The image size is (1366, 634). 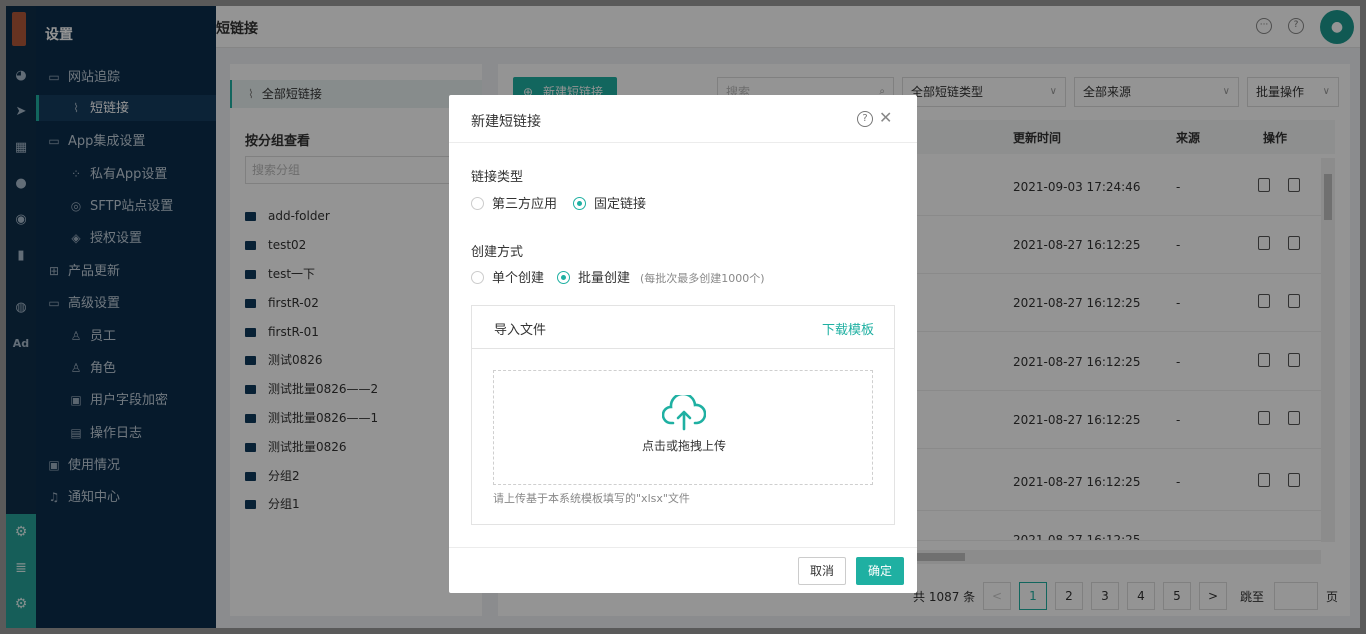 I want to click on import-file-box: 导入文件 下载模板 点击或拖拽上传 请上传基于本系统模板填写的"xlsx"文件, so click(x=683, y=415).